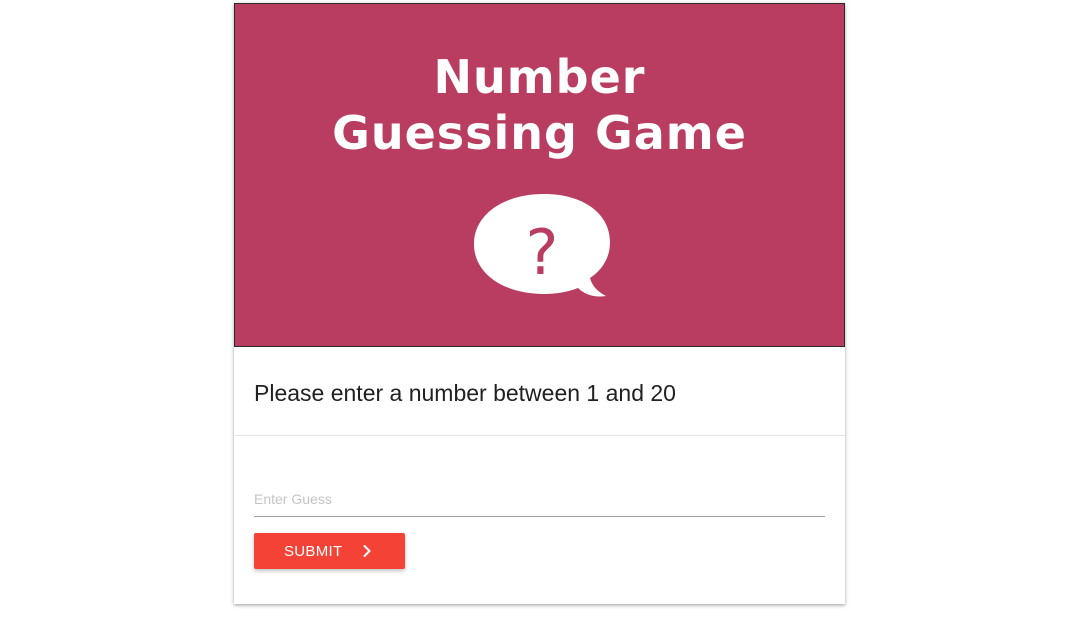 The image size is (1068, 638). I want to click on submit-label: SUBMIT, so click(313, 551).